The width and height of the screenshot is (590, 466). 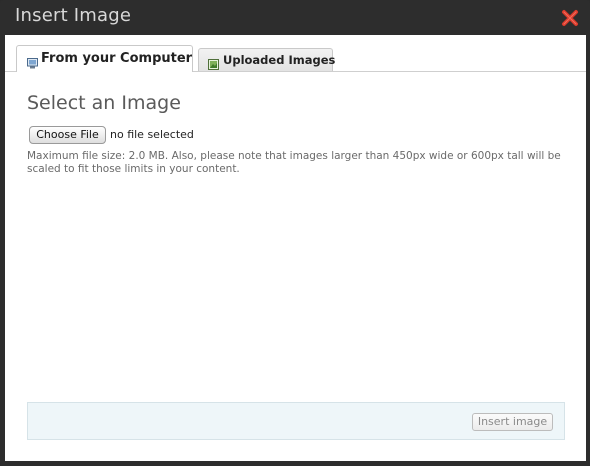 What do you see at coordinates (117, 58) in the screenshot?
I see `tab-label: From your Computer` at bounding box center [117, 58].